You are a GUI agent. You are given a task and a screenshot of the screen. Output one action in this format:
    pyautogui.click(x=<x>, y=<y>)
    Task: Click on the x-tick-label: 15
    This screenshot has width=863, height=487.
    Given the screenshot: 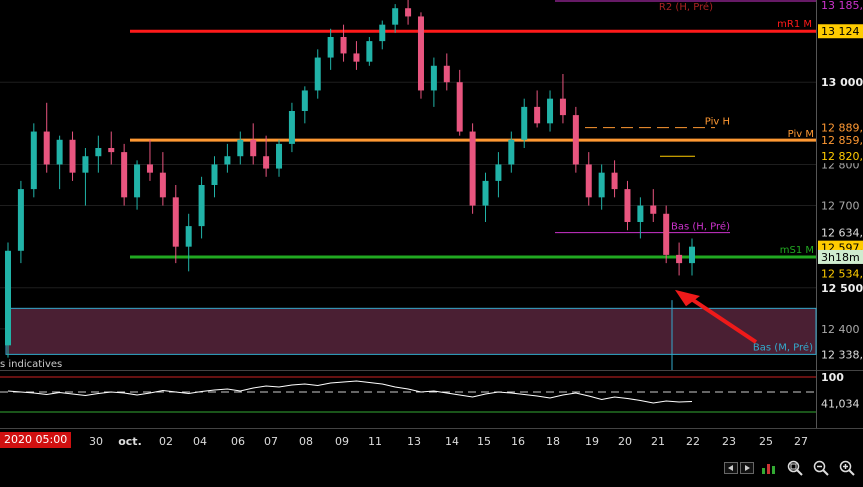 What is the action you would take?
    pyautogui.click(x=484, y=441)
    